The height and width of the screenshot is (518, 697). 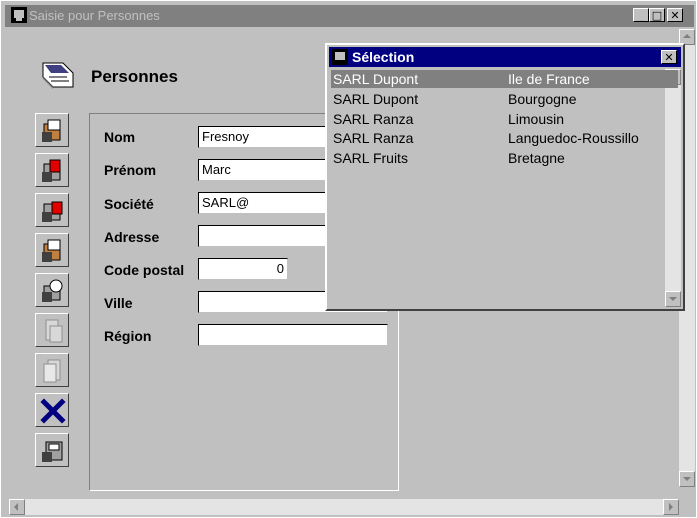 I want to click on close-button: ✕, so click(x=675, y=15).